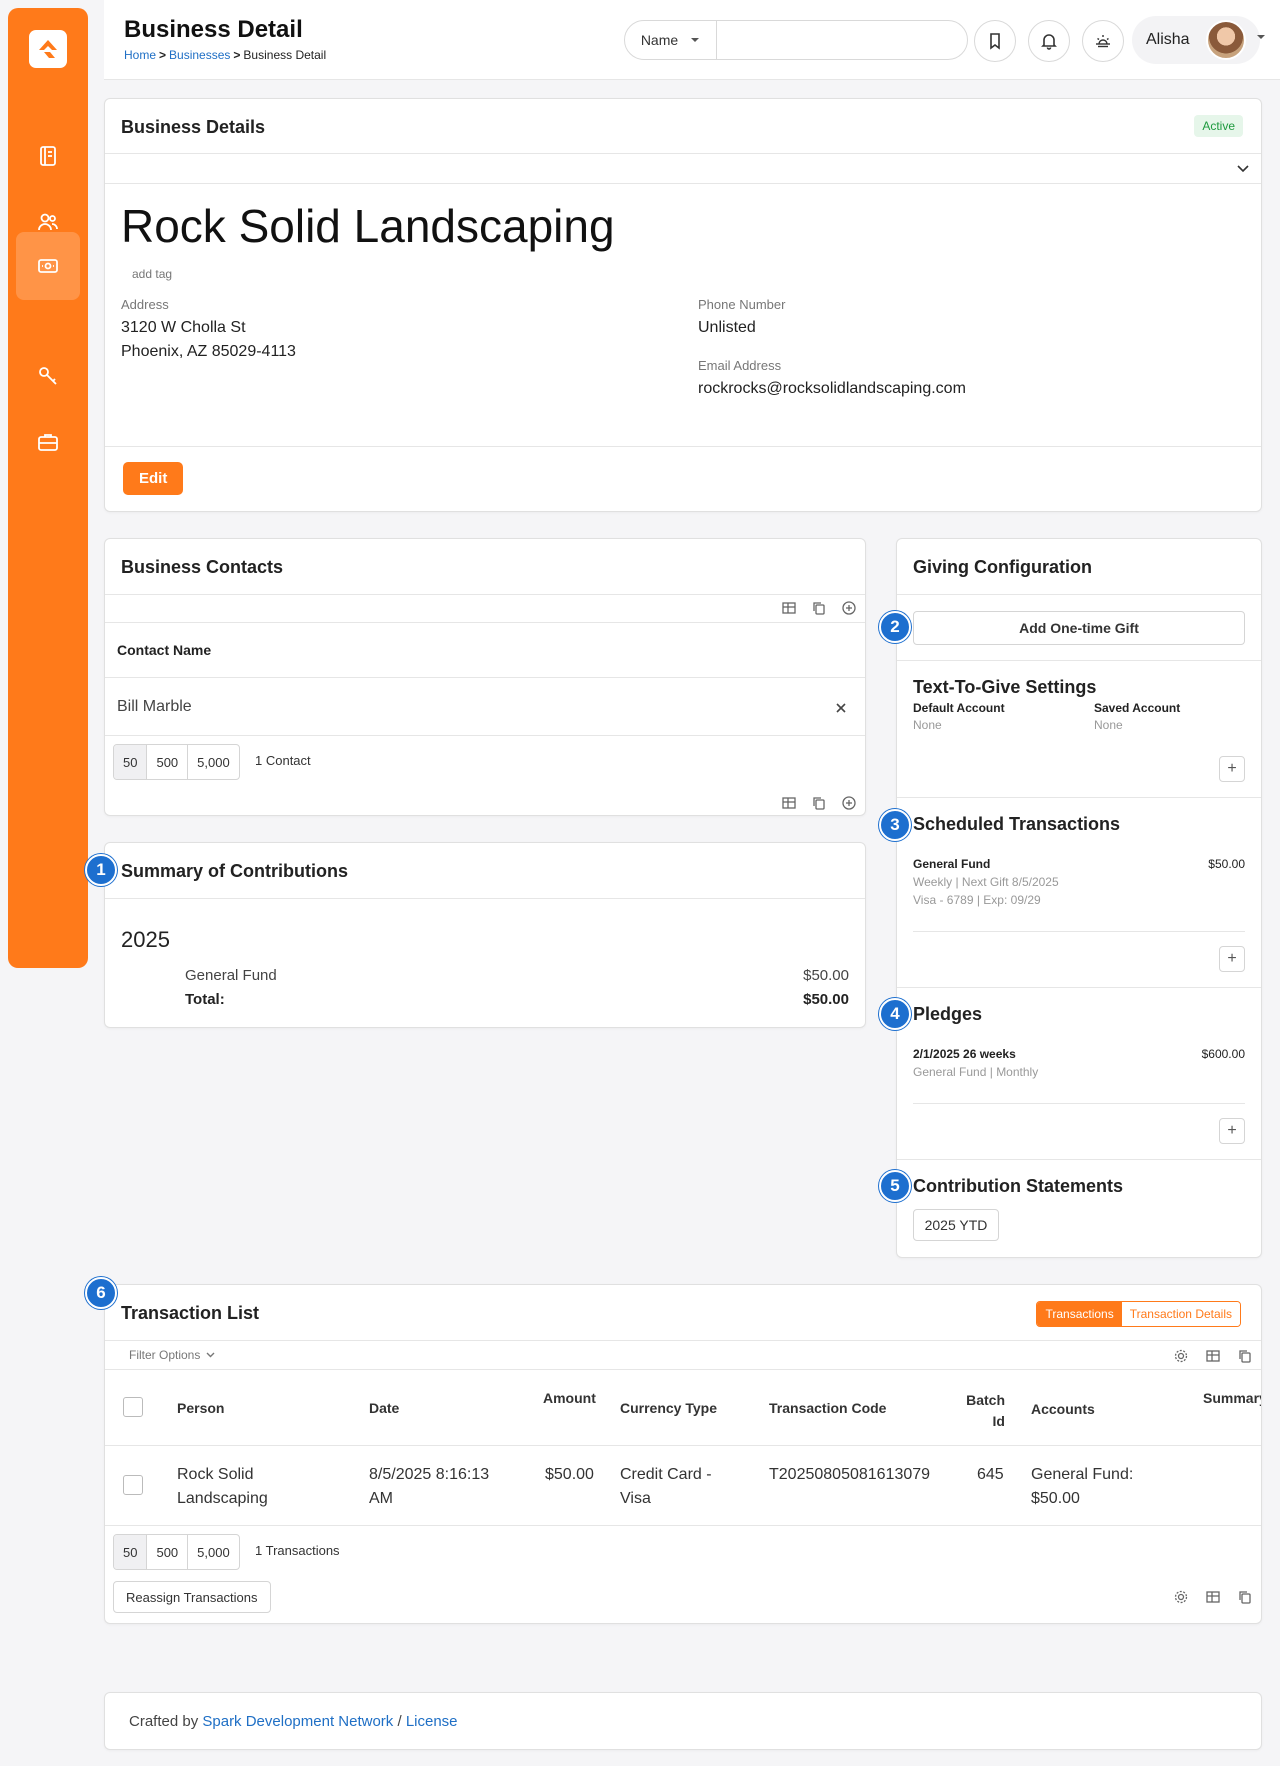 This screenshot has height=1766, width=1280. Describe the element at coordinates (827, 1408) in the screenshot. I see `col-transaction-code: Transaction Code` at that location.